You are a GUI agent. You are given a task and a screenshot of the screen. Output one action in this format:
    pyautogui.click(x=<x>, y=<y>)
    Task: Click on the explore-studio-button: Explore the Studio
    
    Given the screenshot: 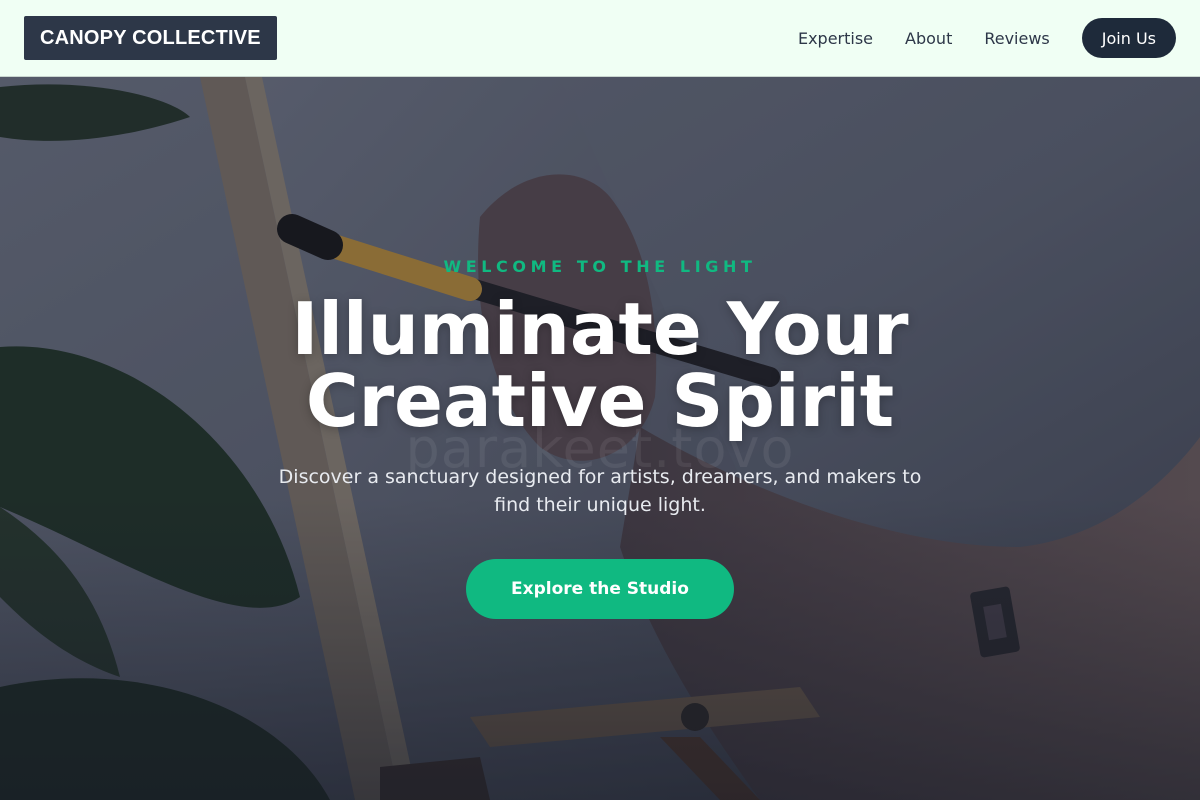 What is the action you would take?
    pyautogui.click(x=600, y=589)
    